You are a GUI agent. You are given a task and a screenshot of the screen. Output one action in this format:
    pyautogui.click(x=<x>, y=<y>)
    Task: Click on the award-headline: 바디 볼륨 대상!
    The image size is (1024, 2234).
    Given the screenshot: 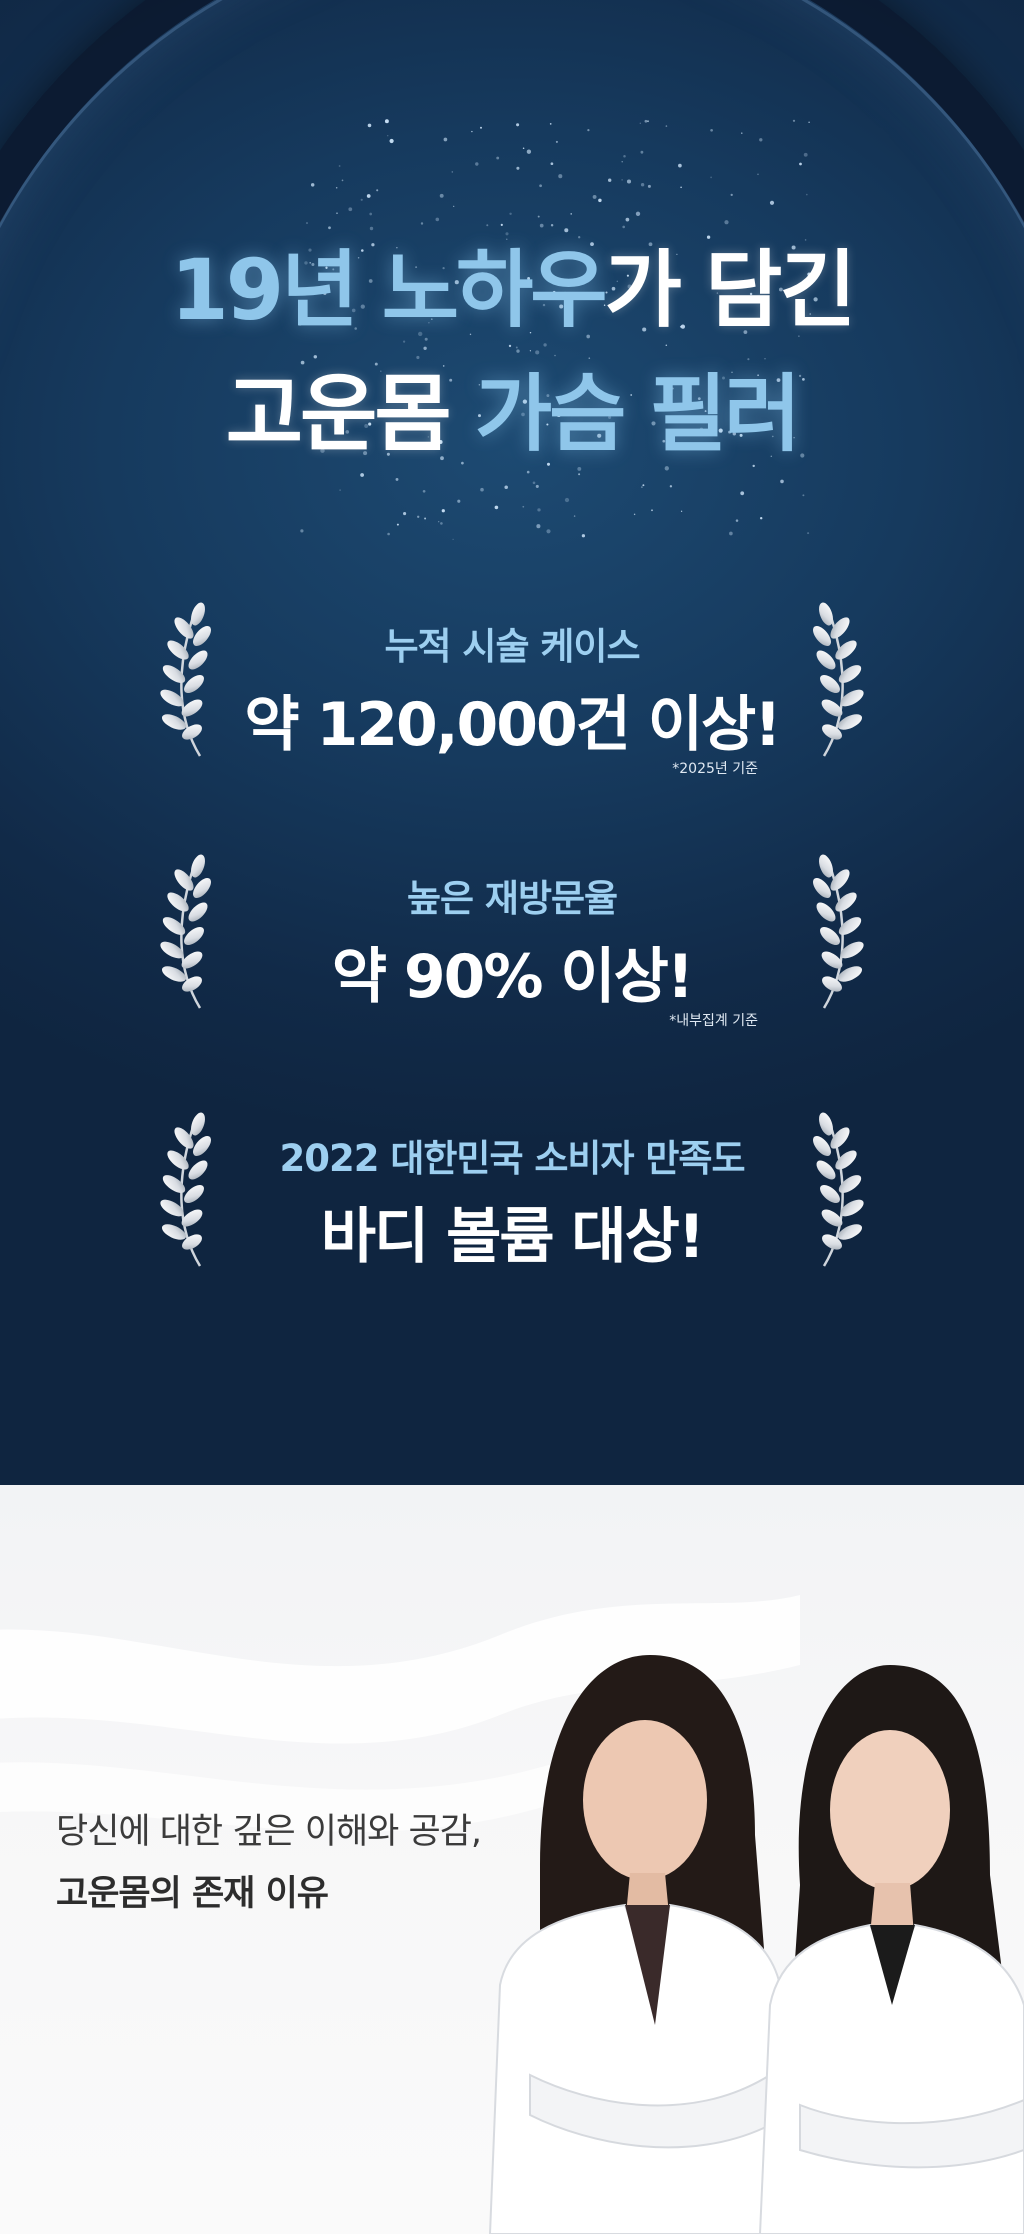 What is the action you would take?
    pyautogui.click(x=512, y=1237)
    